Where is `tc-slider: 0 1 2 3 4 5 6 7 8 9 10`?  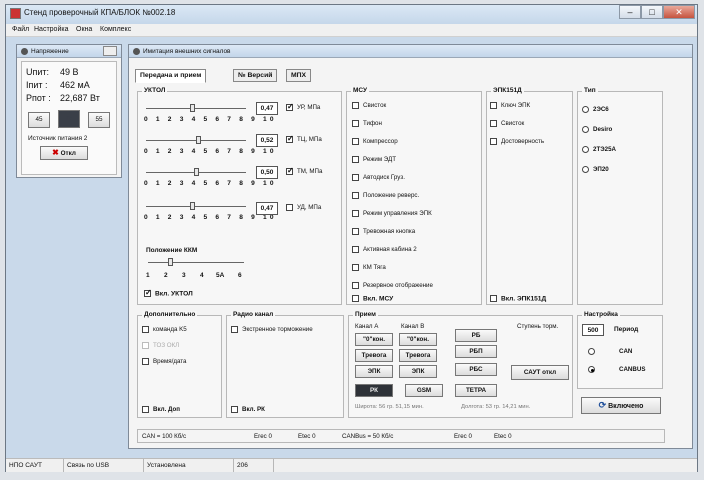 tc-slider: 0 1 2 3 4 5 6 7 8 9 10 is located at coordinates (208, 148).